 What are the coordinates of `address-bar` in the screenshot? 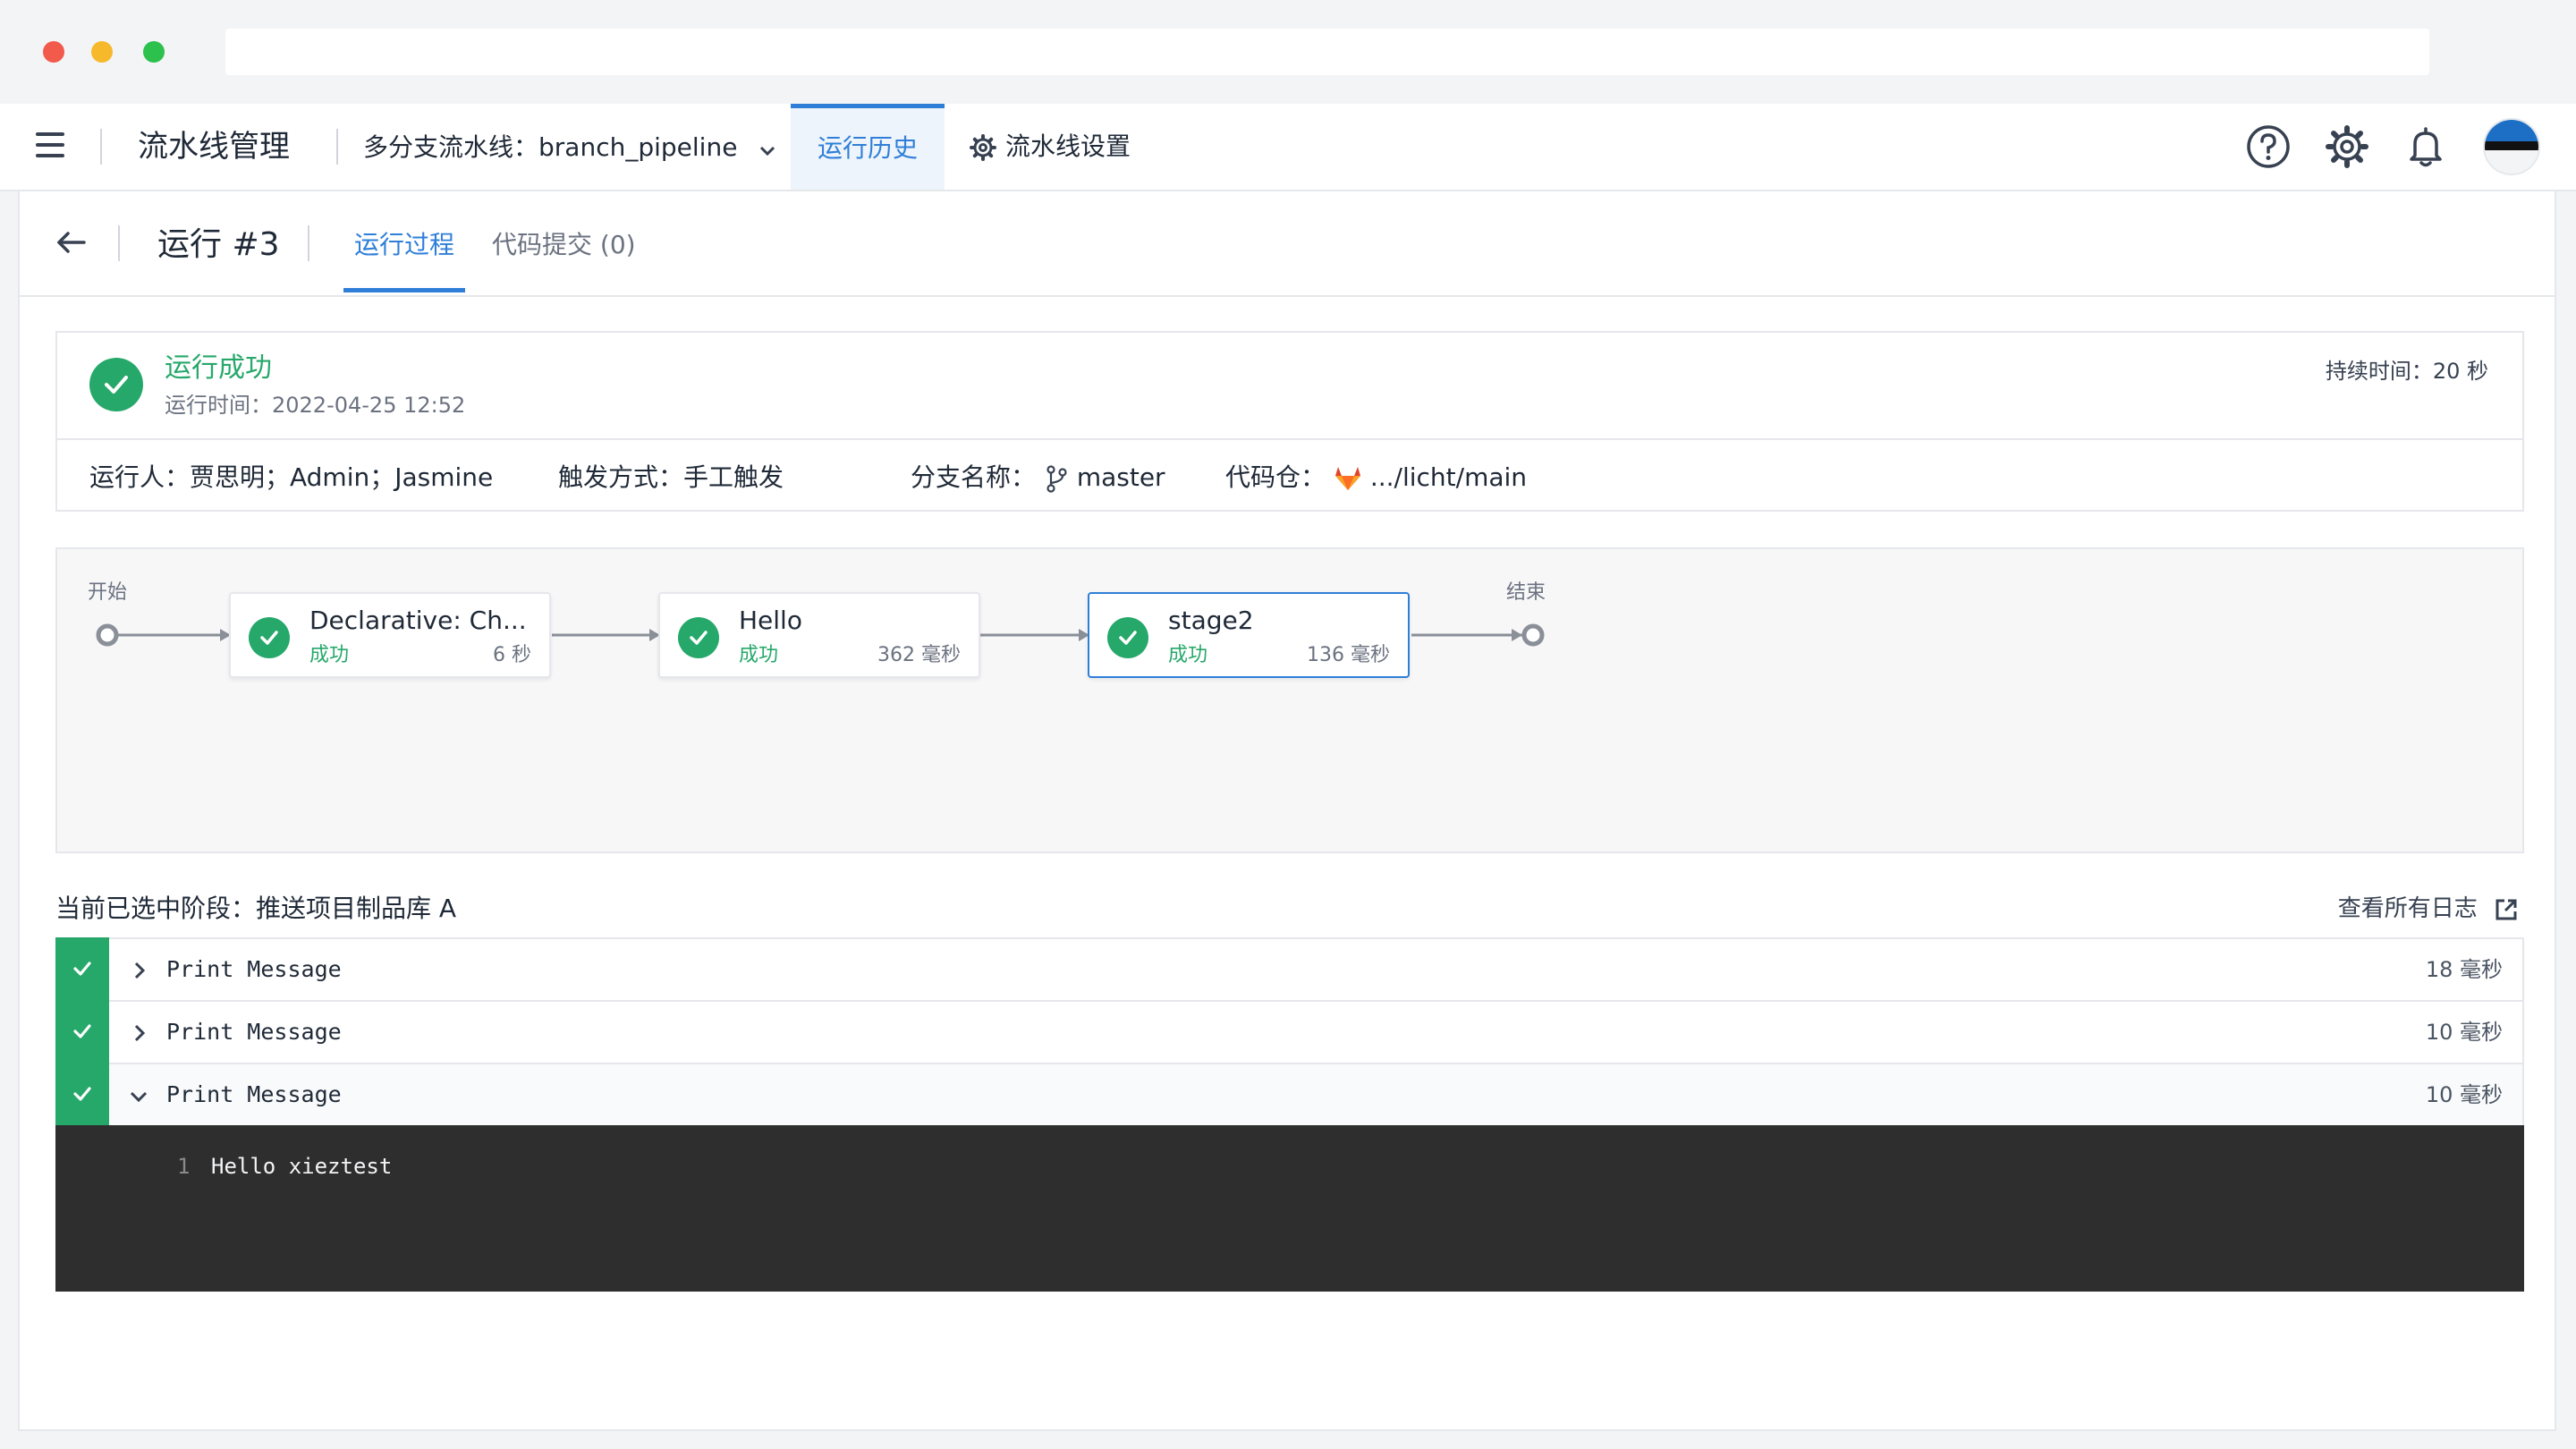 It's located at (1327, 52).